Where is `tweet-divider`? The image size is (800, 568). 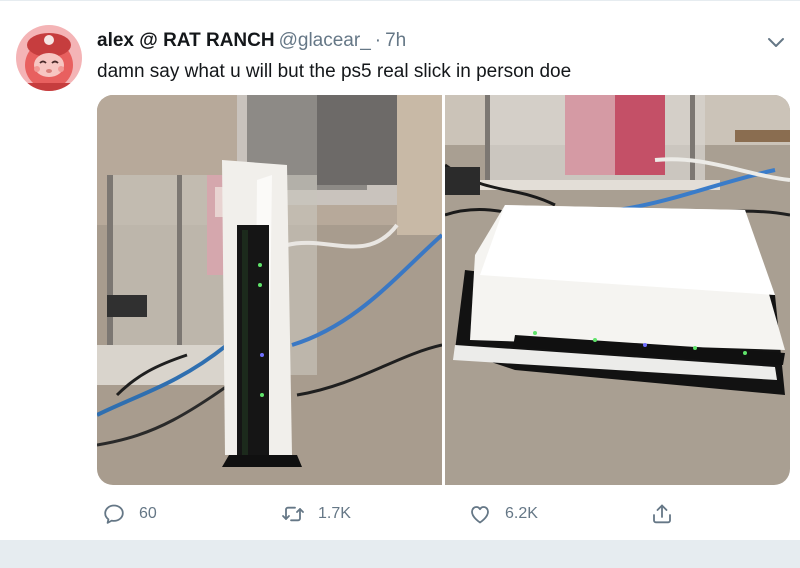 tweet-divider is located at coordinates (400, 554).